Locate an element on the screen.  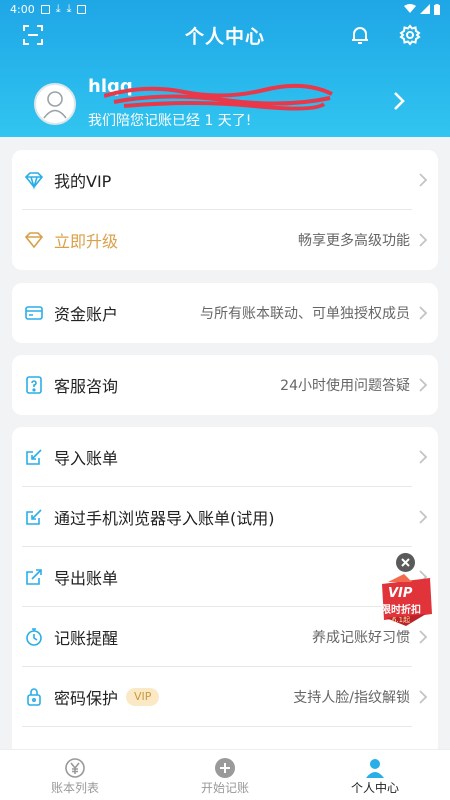
tab-personal-center: 个人中心 is located at coordinates (375, 775).